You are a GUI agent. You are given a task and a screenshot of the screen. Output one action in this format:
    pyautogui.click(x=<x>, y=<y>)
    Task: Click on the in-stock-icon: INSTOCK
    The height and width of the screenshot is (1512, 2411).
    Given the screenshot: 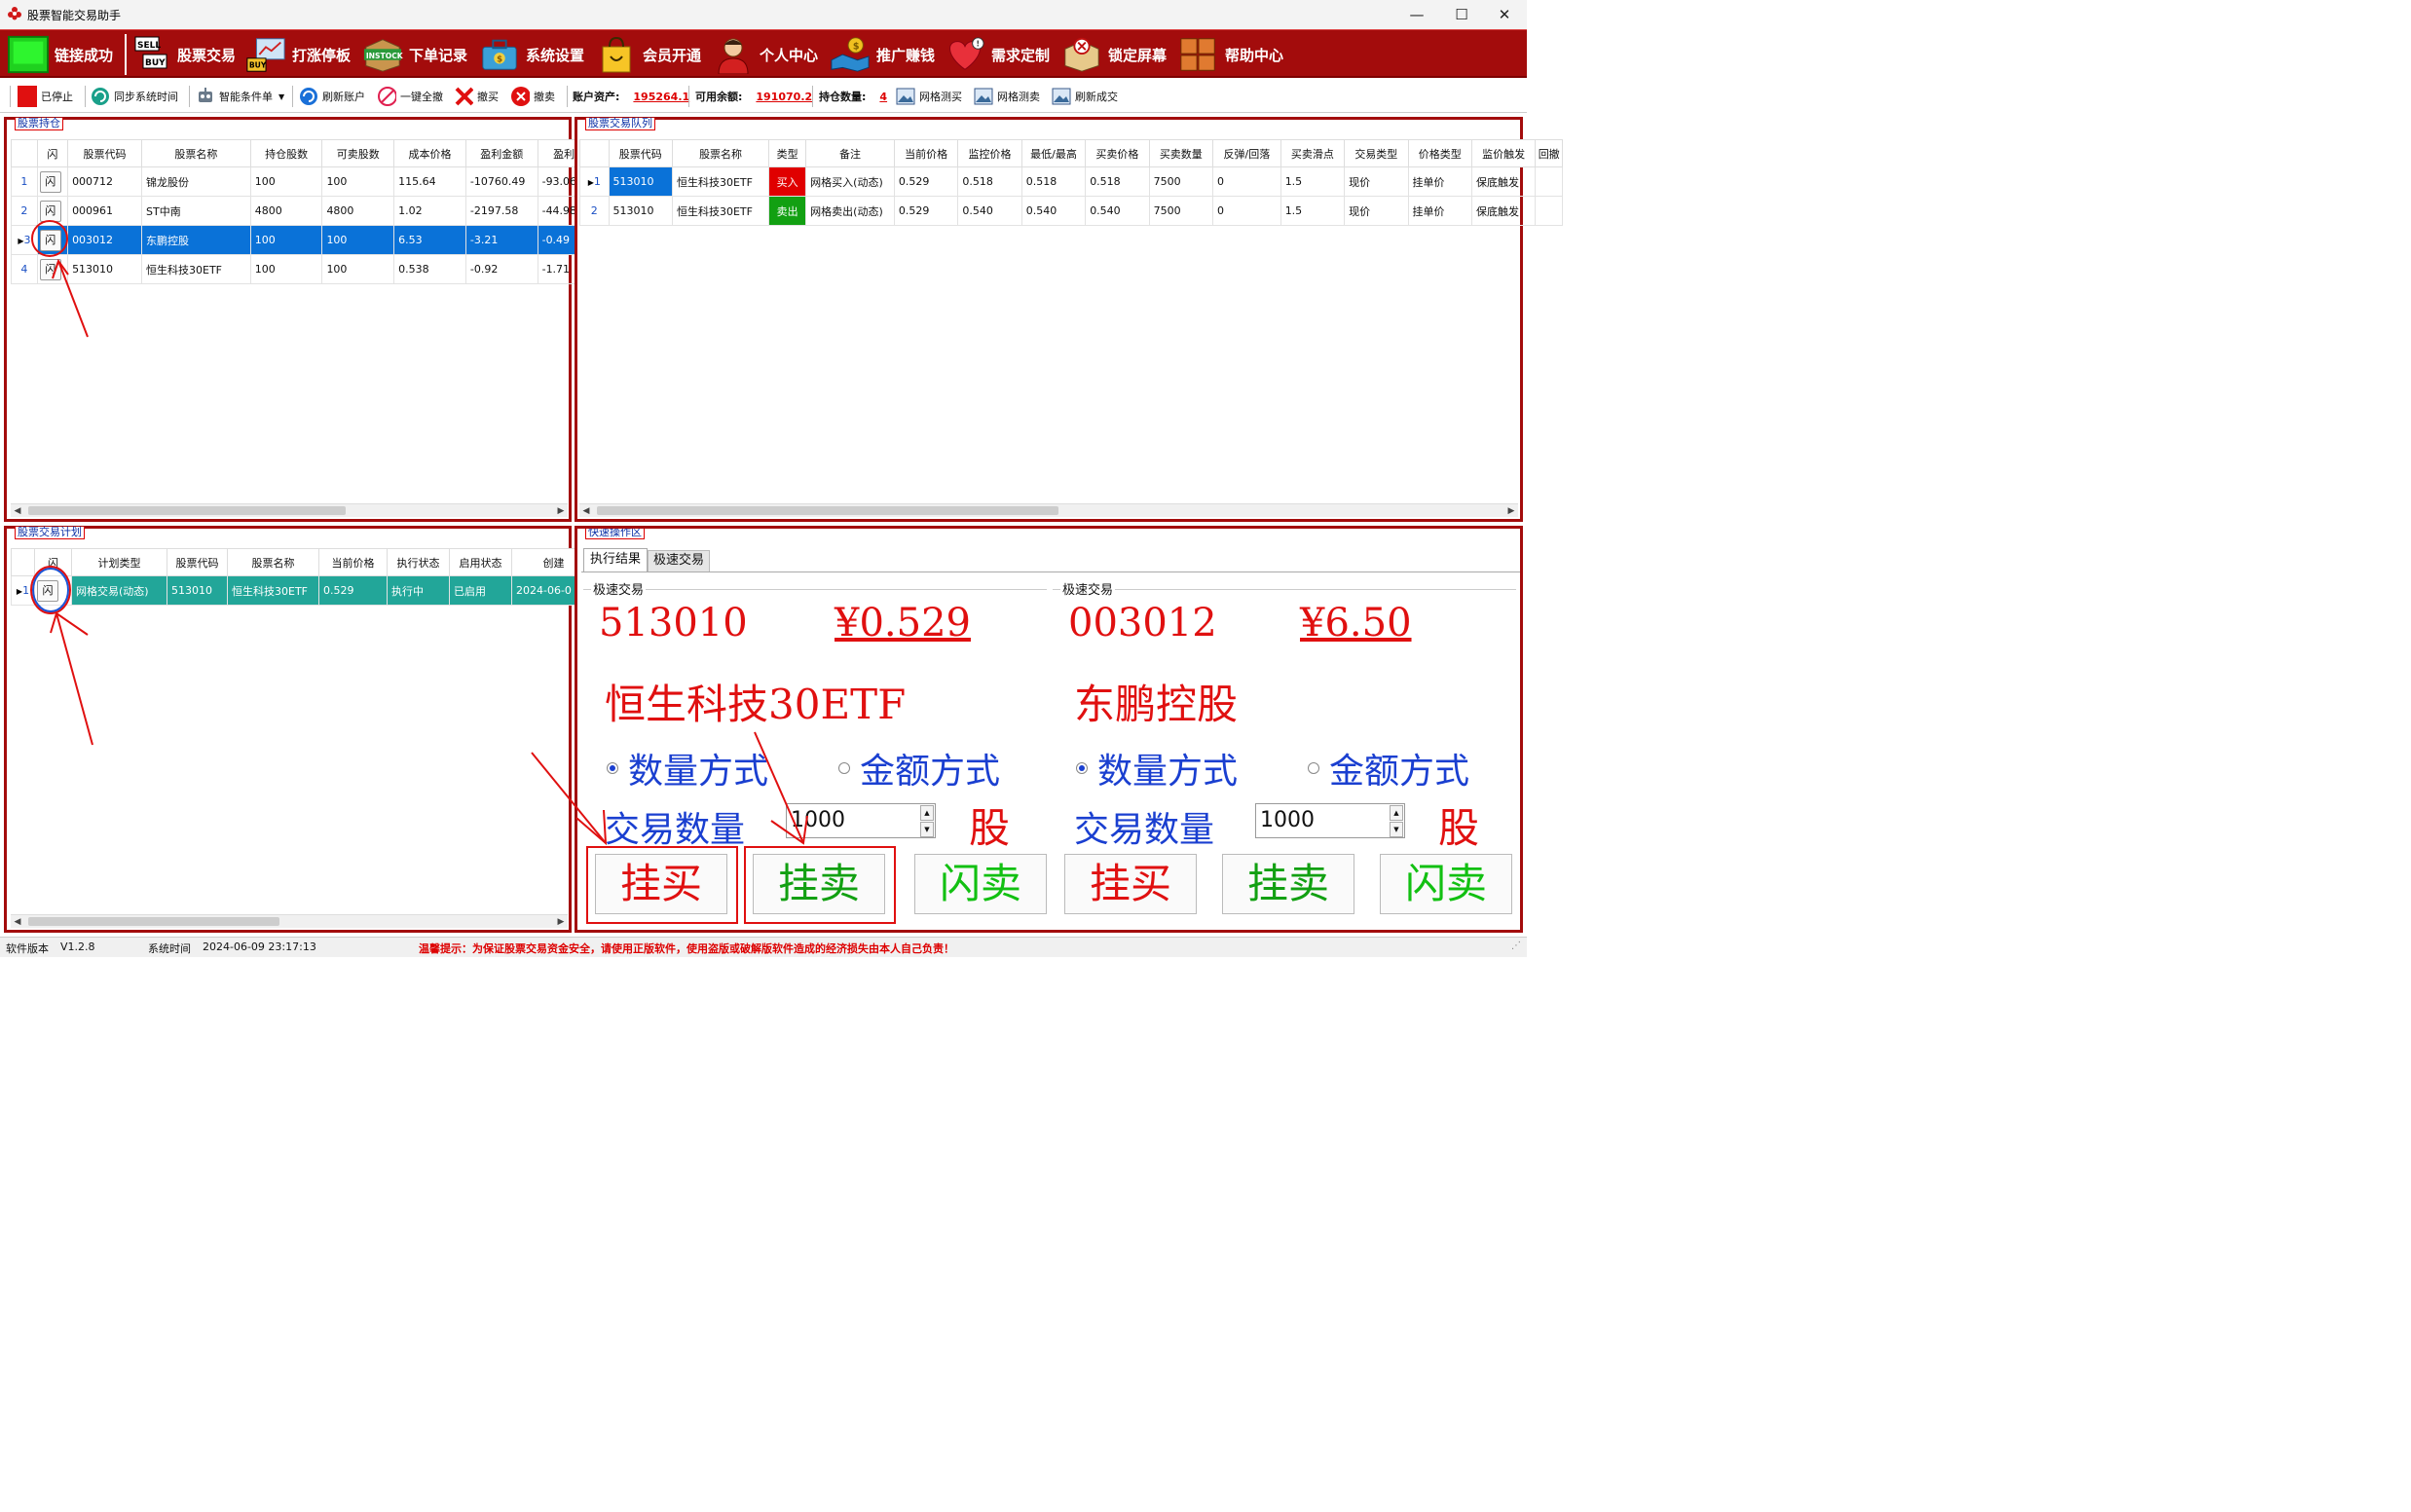 What is the action you would take?
    pyautogui.click(x=382, y=54)
    